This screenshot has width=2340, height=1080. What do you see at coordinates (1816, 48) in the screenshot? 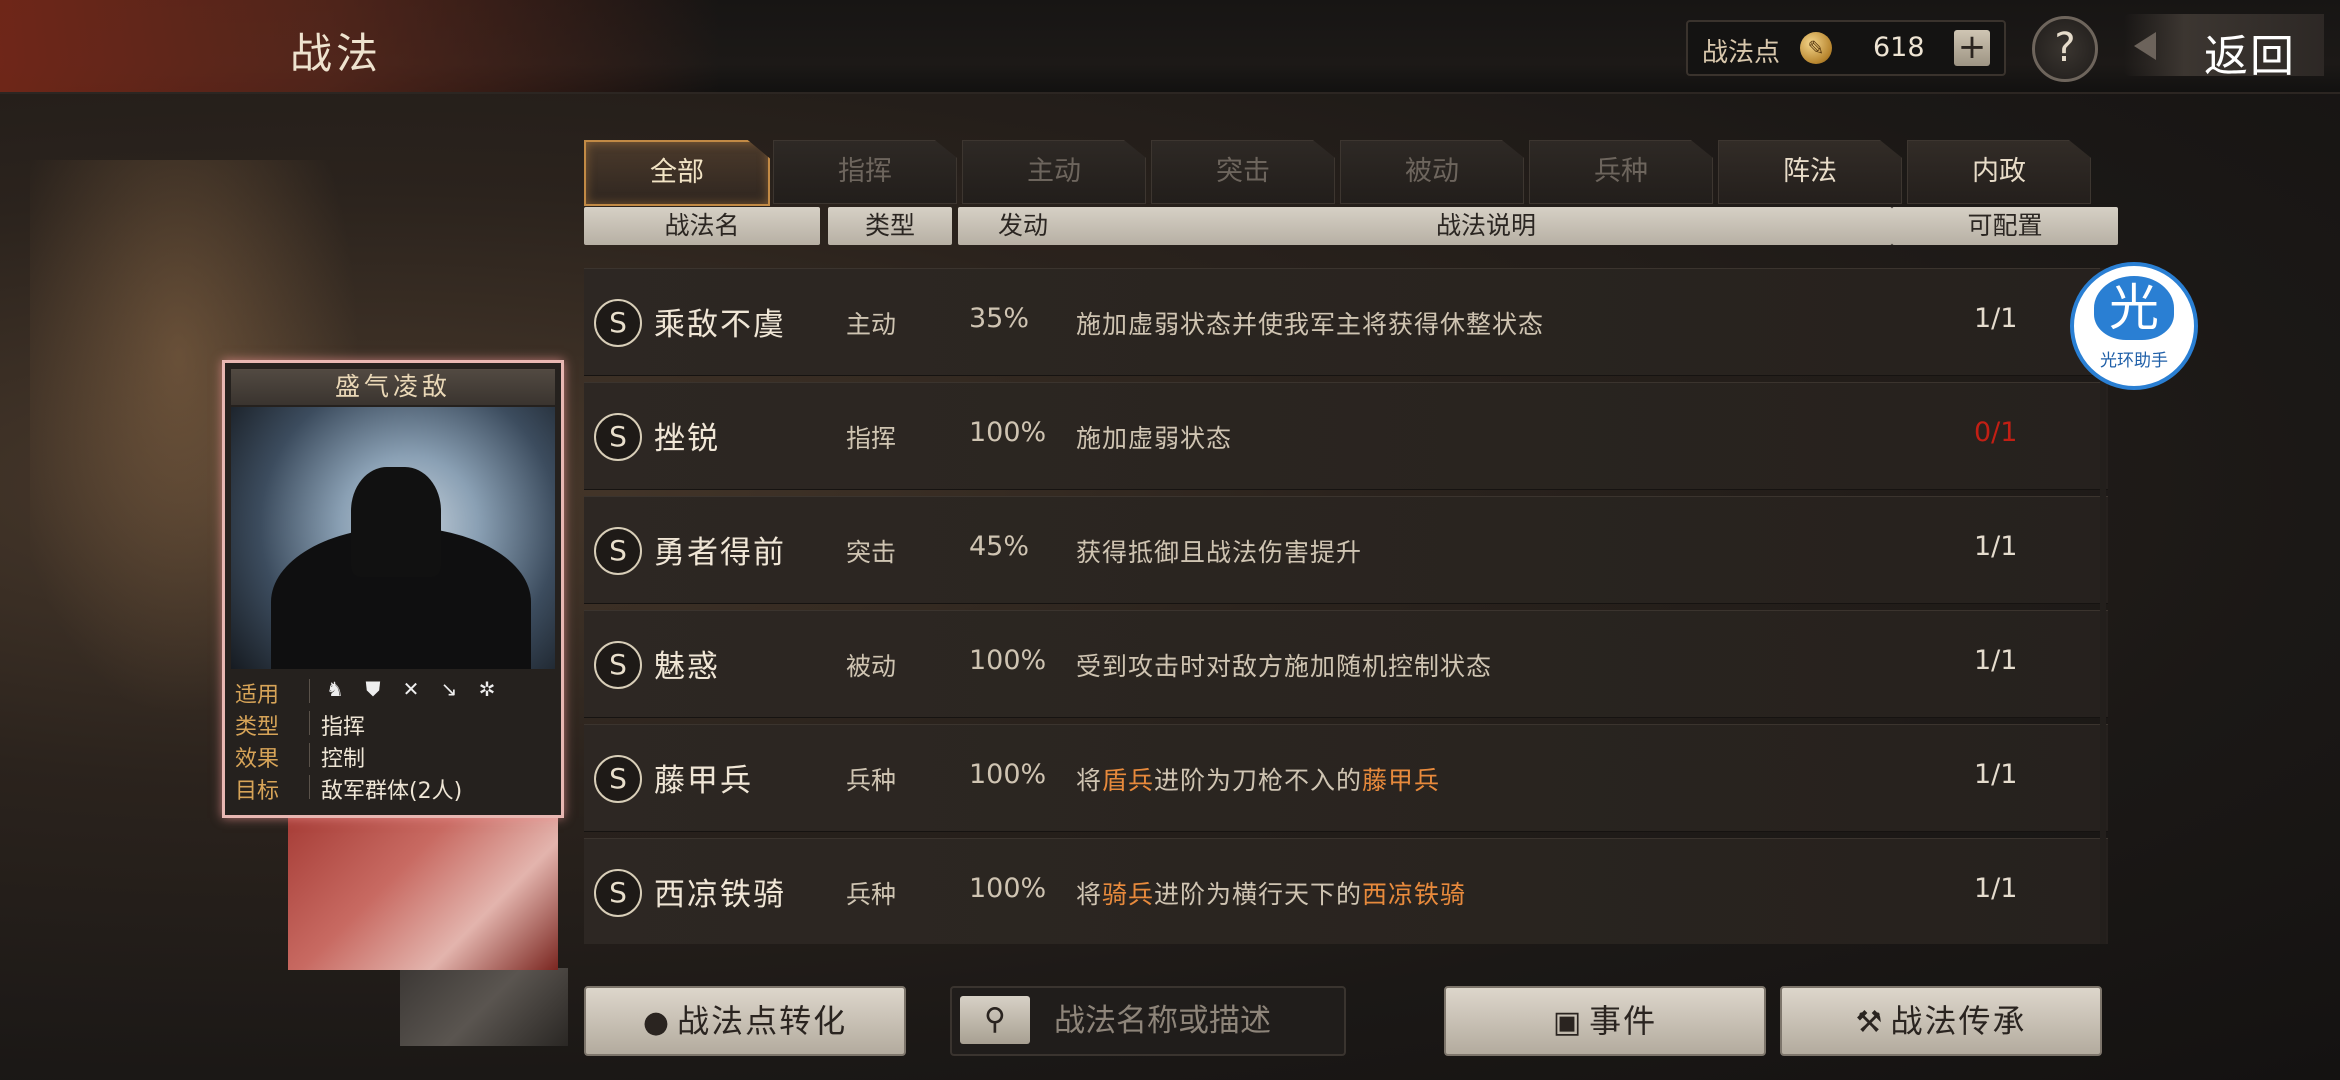
I see `tactic-point-coin-icon: ✎` at bounding box center [1816, 48].